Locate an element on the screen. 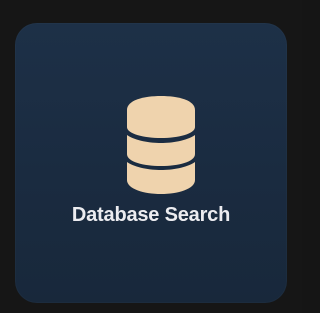 Image resolution: width=320 pixels, height=313 pixels. tile-label: Database Search is located at coordinates (151, 215).